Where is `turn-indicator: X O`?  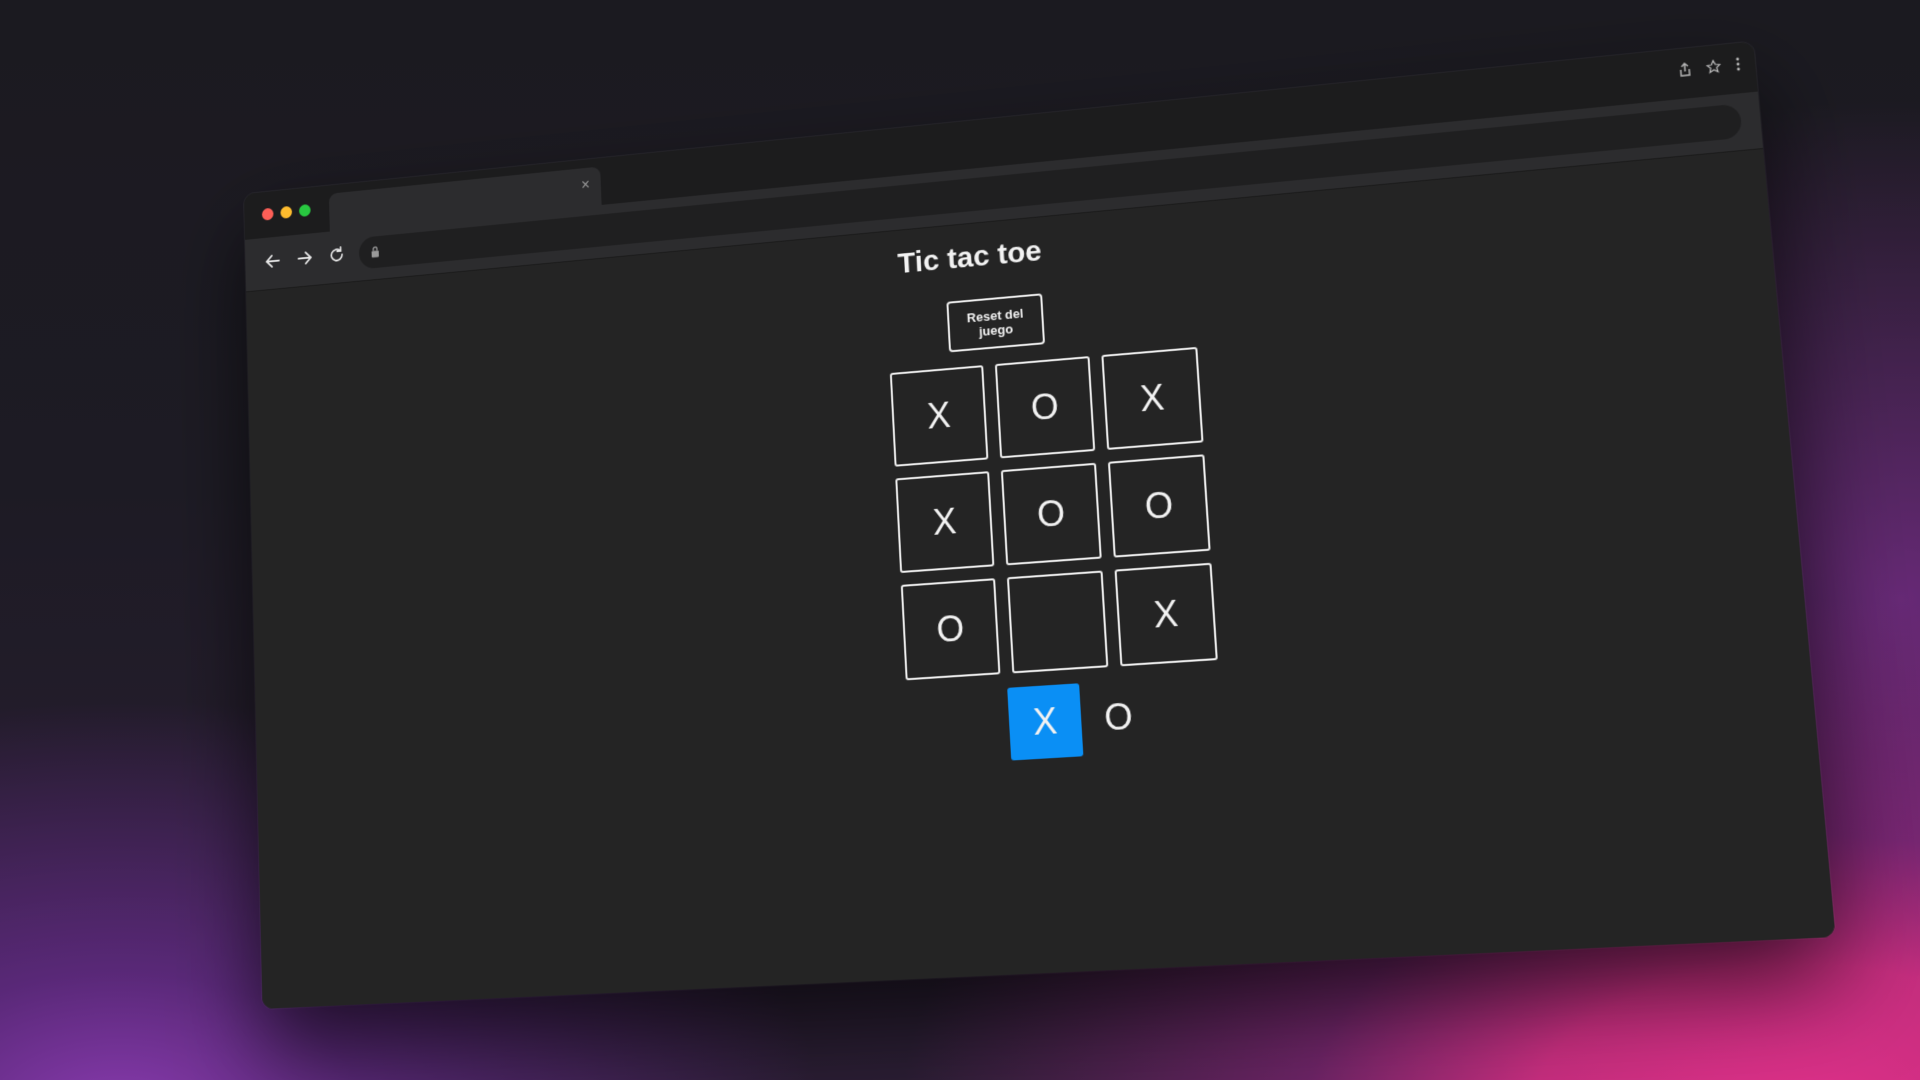
turn-indicator: X O is located at coordinates (1076, 720).